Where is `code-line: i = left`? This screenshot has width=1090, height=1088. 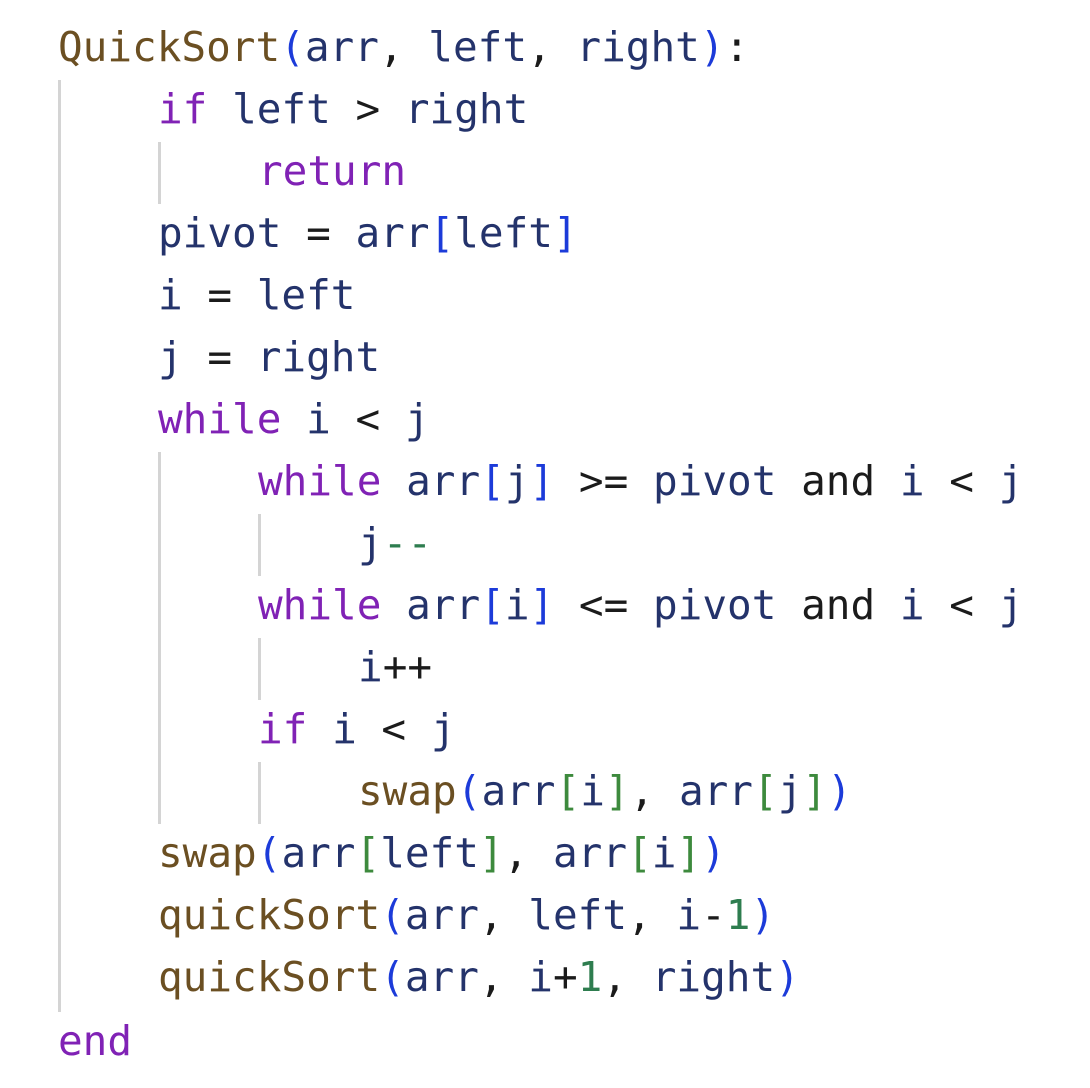 code-line: i = left is located at coordinates (257, 295).